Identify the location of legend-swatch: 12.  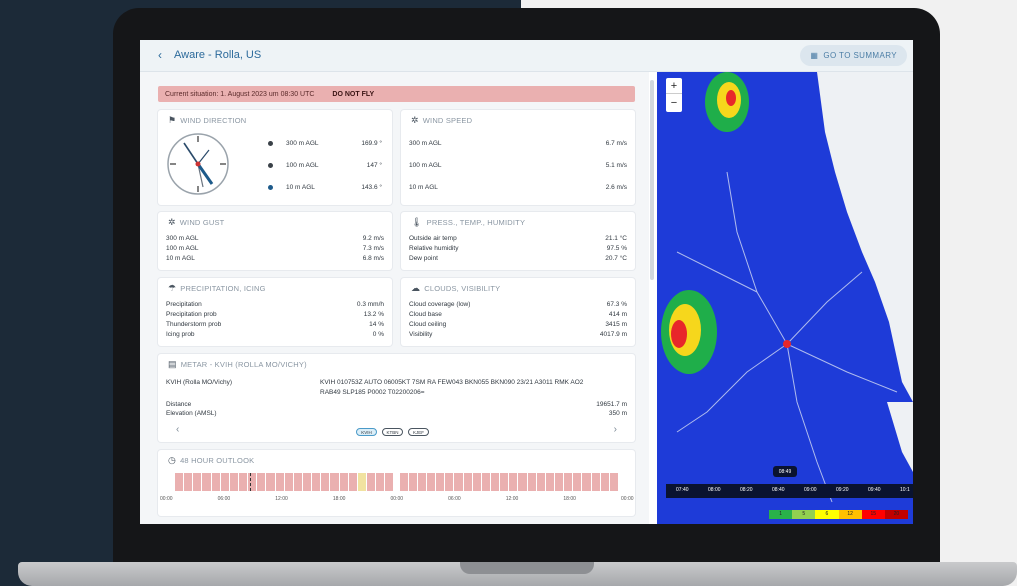
(850, 514).